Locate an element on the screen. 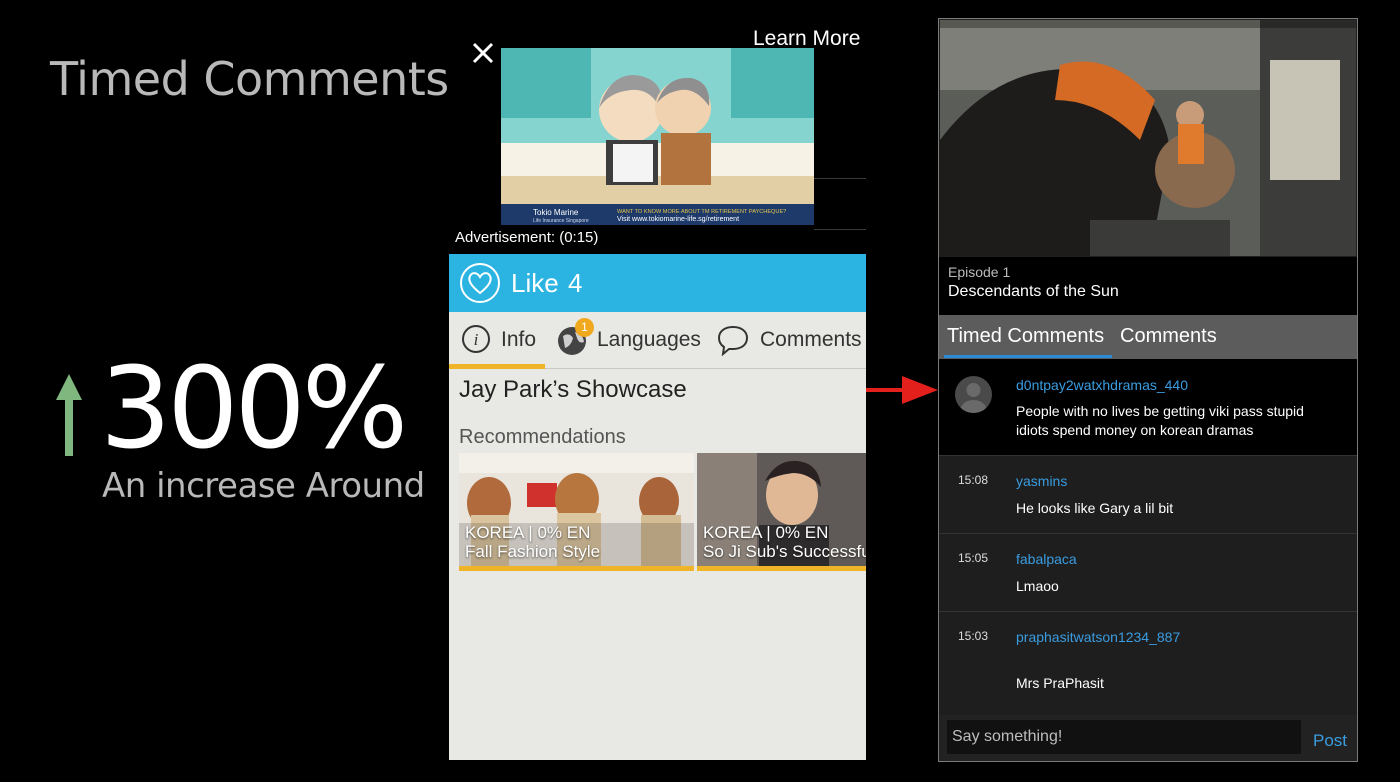 This screenshot has width=1400, height=782. like-count: 4 is located at coordinates (575, 283).